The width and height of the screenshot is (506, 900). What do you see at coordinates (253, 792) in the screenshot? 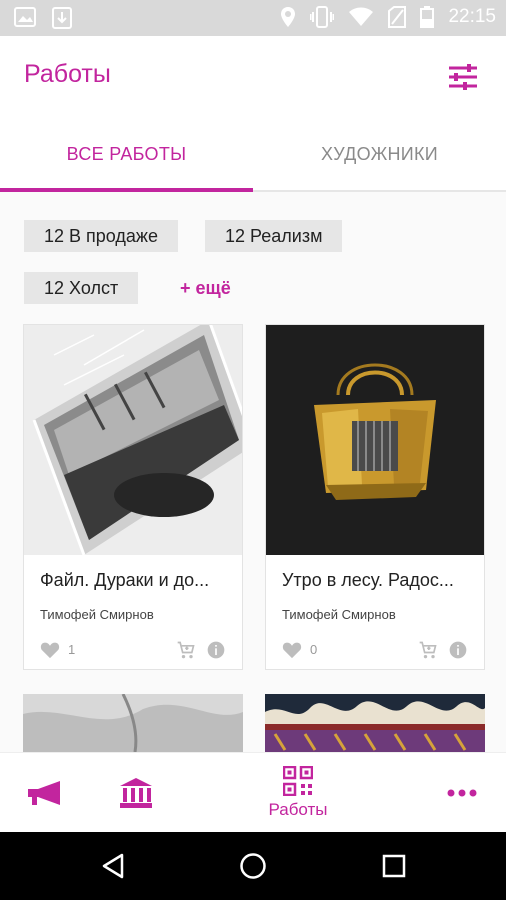
I see `bottom-navigation: Работы` at bounding box center [253, 792].